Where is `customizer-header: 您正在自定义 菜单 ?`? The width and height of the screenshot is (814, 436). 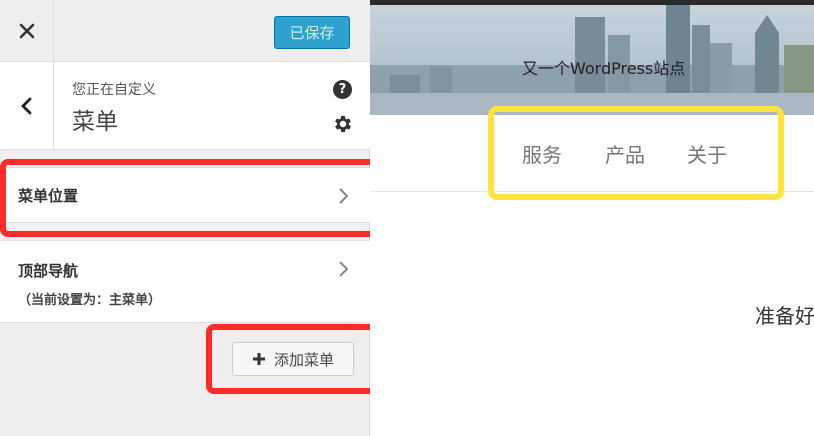 customizer-header: 您正在自定义 菜单 ? is located at coordinates (185, 106).